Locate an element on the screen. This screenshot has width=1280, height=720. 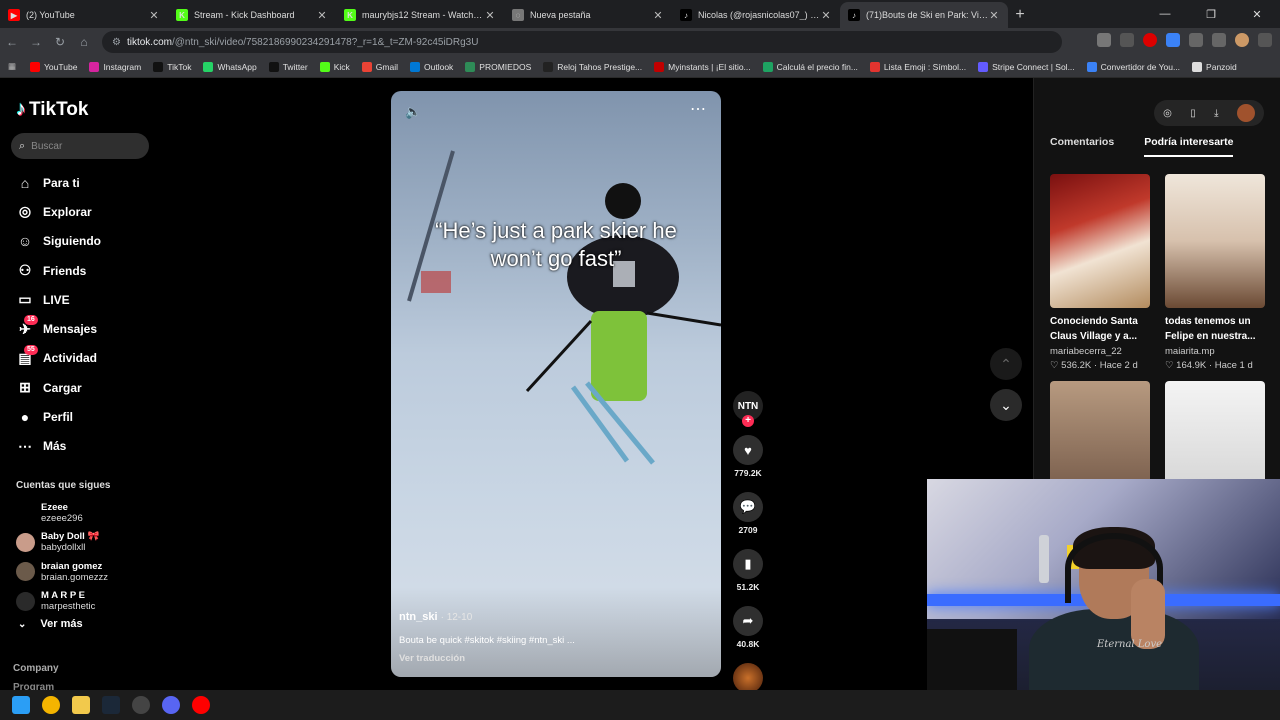
sidebar-item: ⌂ Para ti is located at coordinates (58, 182).